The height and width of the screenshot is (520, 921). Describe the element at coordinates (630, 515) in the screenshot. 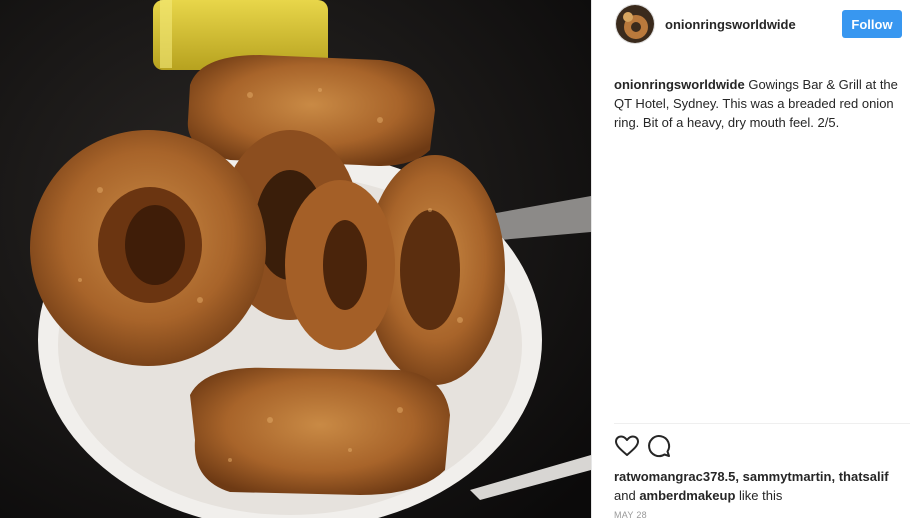

I see `post-date: MAY 28` at that location.